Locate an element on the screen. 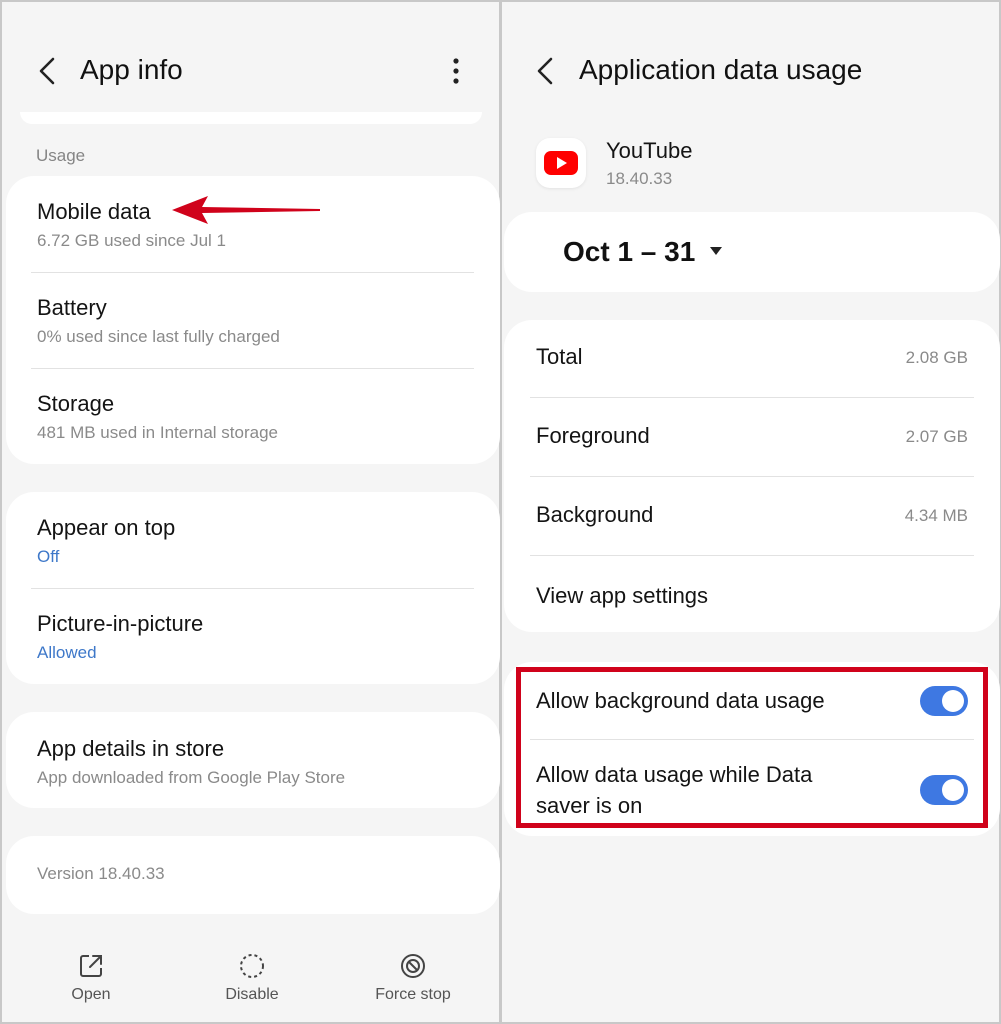 This screenshot has height=1024, width=1001. open-external-icon is located at coordinates (91, 966).